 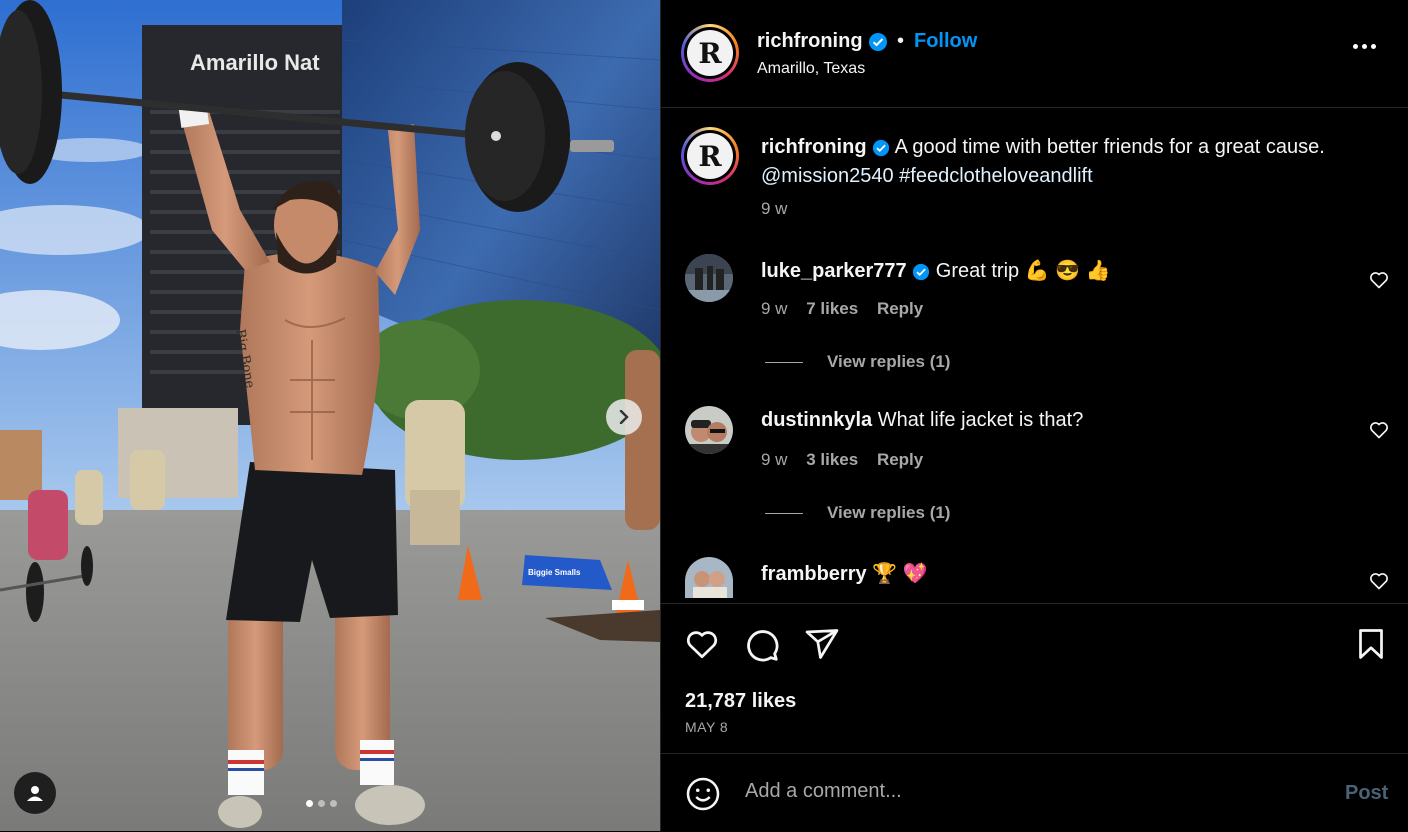 What do you see at coordinates (816, 420) in the screenshot?
I see `comment-username: dustinnkyla` at bounding box center [816, 420].